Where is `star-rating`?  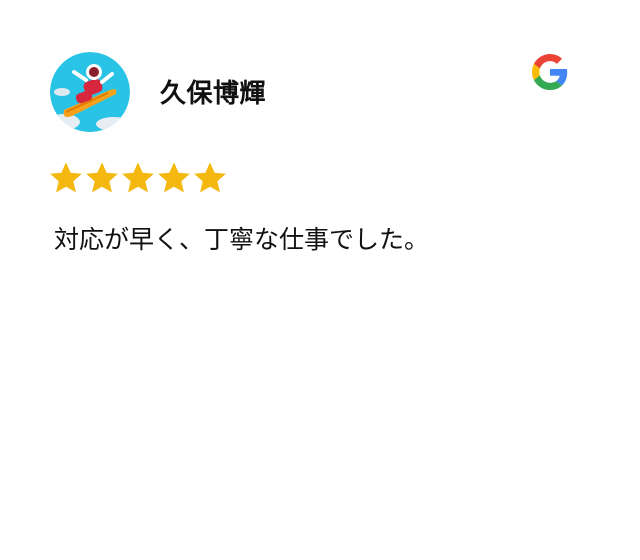
star-rating is located at coordinates (138, 178).